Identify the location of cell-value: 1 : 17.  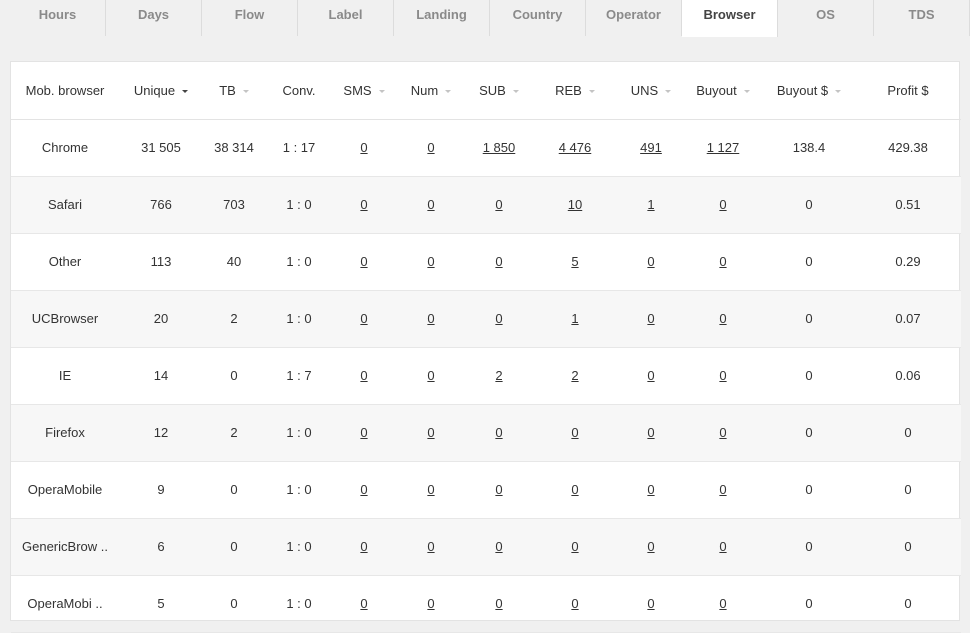
(299, 147).